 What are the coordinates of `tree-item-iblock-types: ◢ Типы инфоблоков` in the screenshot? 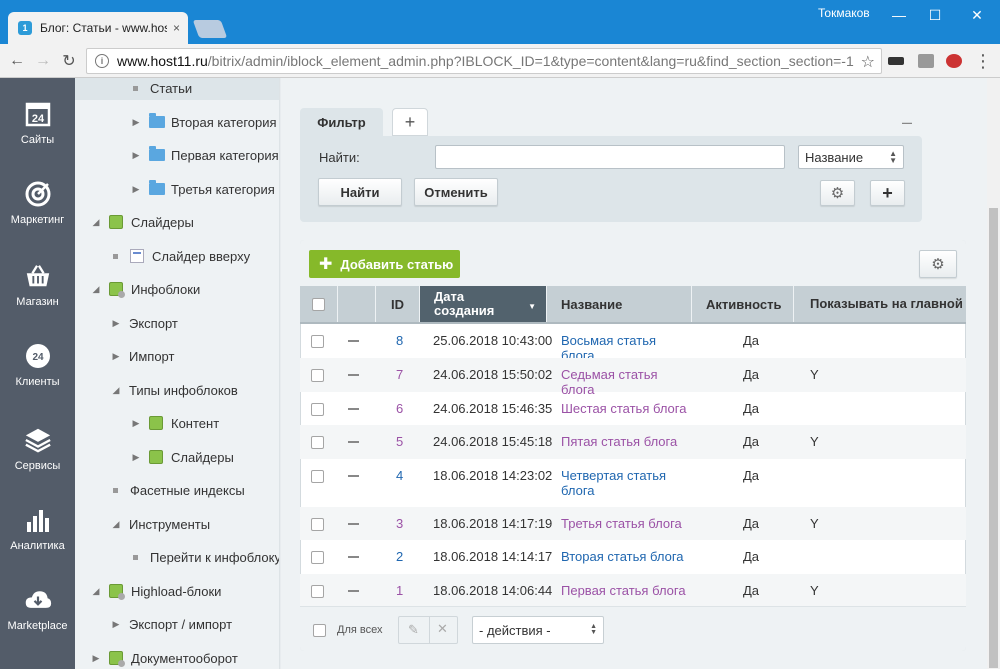 It's located at (156, 390).